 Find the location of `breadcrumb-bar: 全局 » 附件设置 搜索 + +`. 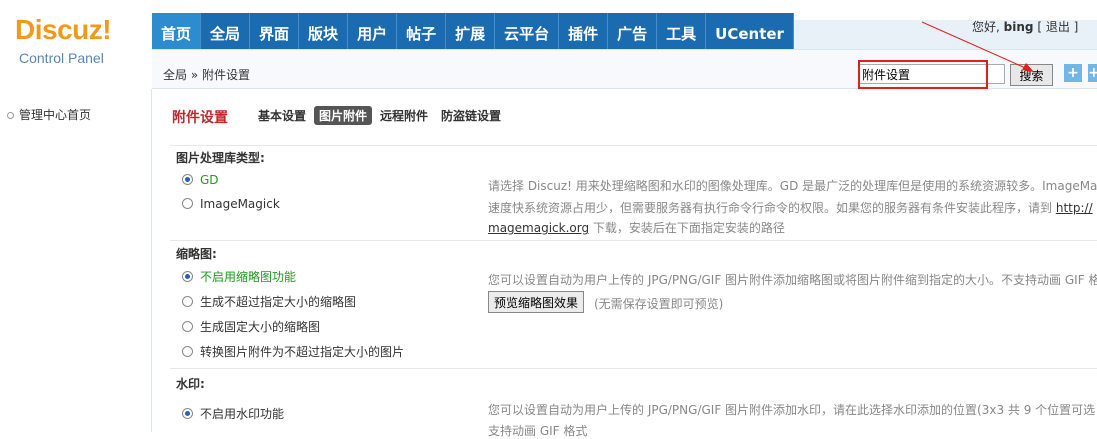

breadcrumb-bar: 全局 » 附件设置 搜索 + + is located at coordinates (624, 69).